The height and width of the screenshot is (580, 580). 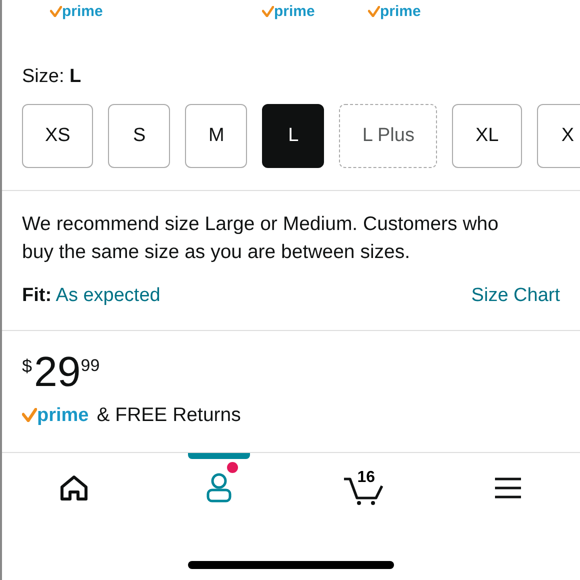 What do you see at coordinates (76, 76) in the screenshot?
I see `selected-size: L` at bounding box center [76, 76].